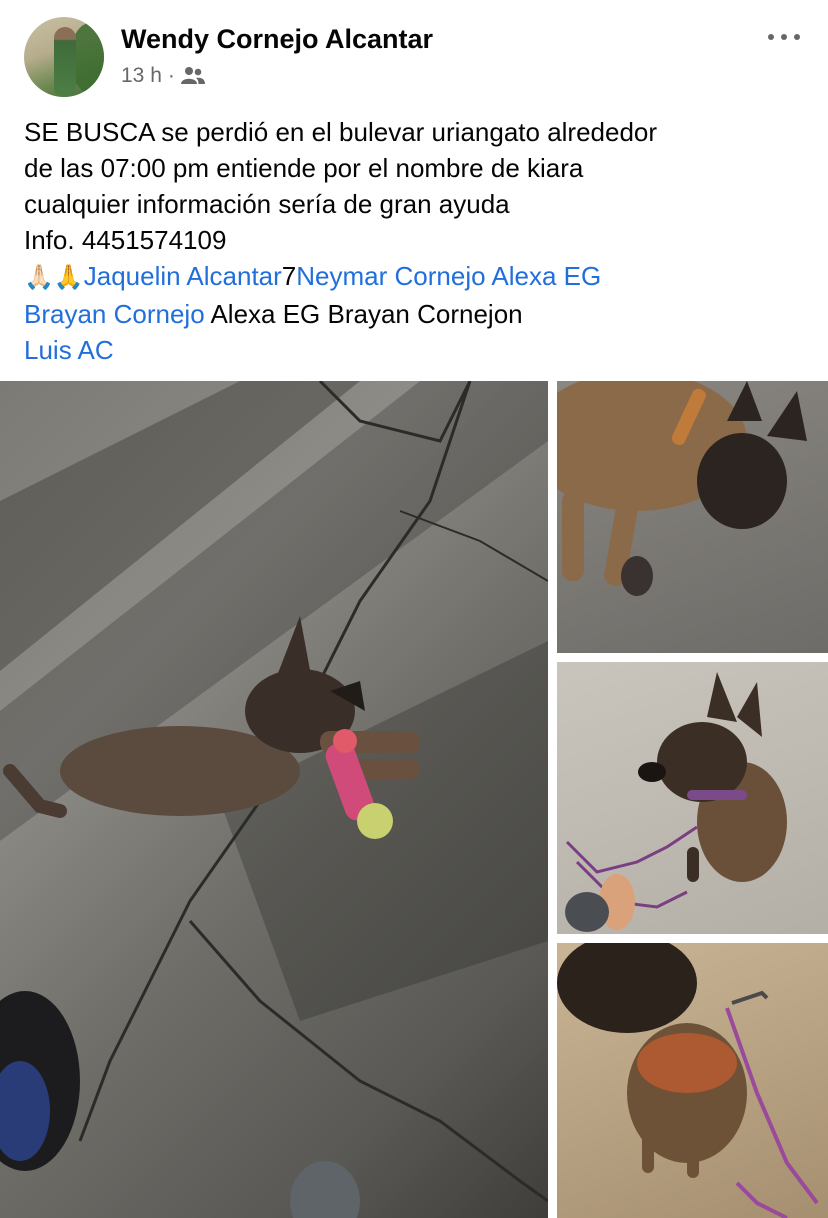 This screenshot has height=1218, width=828. What do you see at coordinates (419, 350) in the screenshot?
I see `mentions-line-3: Luis AC` at bounding box center [419, 350].